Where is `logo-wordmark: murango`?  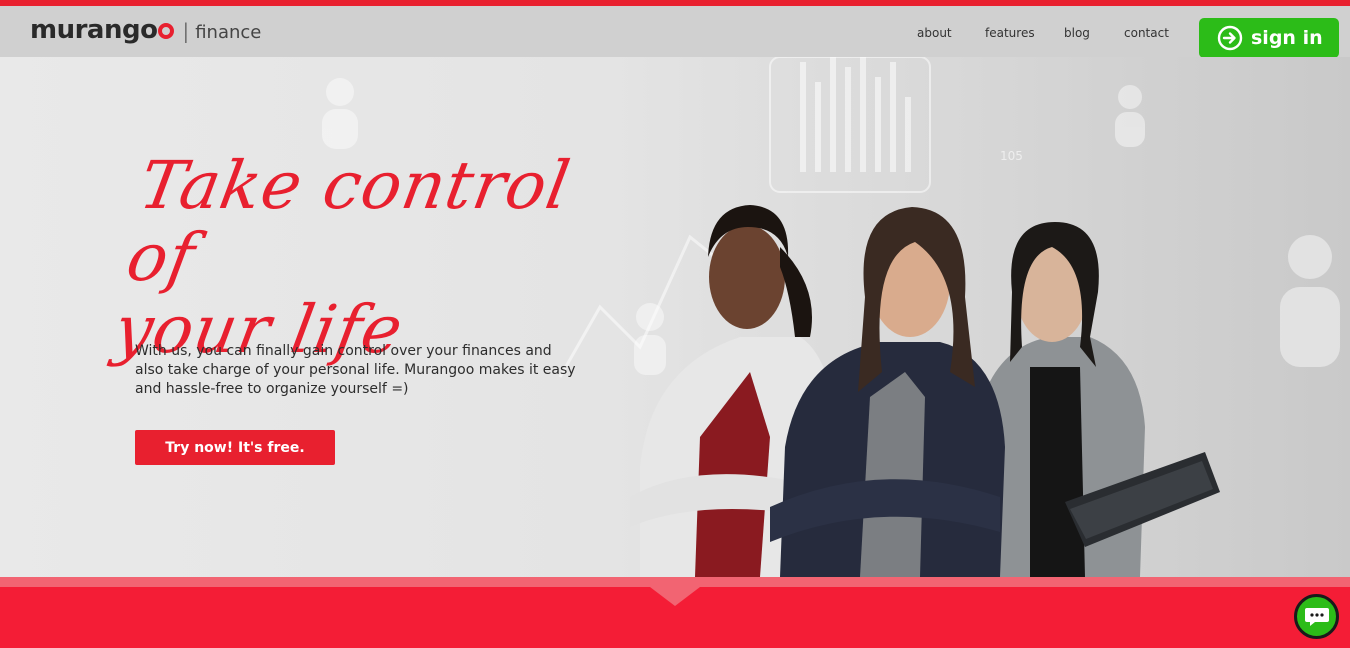
logo-wordmark: murango is located at coordinates (94, 30).